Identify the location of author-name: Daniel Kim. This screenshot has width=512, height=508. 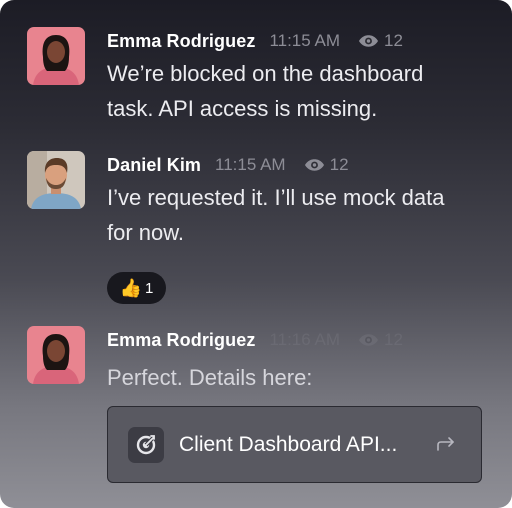
(154, 165).